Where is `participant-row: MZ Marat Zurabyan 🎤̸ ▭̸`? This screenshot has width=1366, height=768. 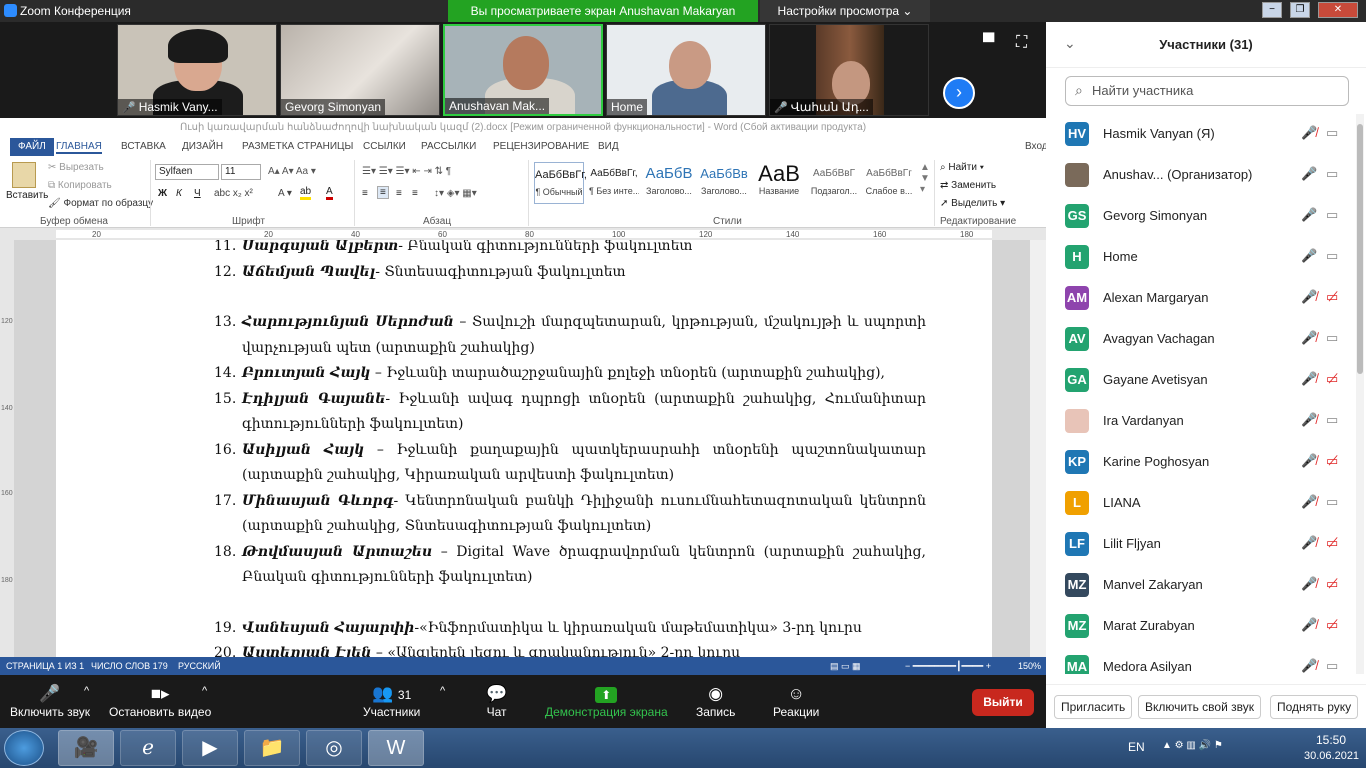 participant-row: MZ Marat Zurabyan 🎤̸ ▭̸ is located at coordinates (1201, 626).